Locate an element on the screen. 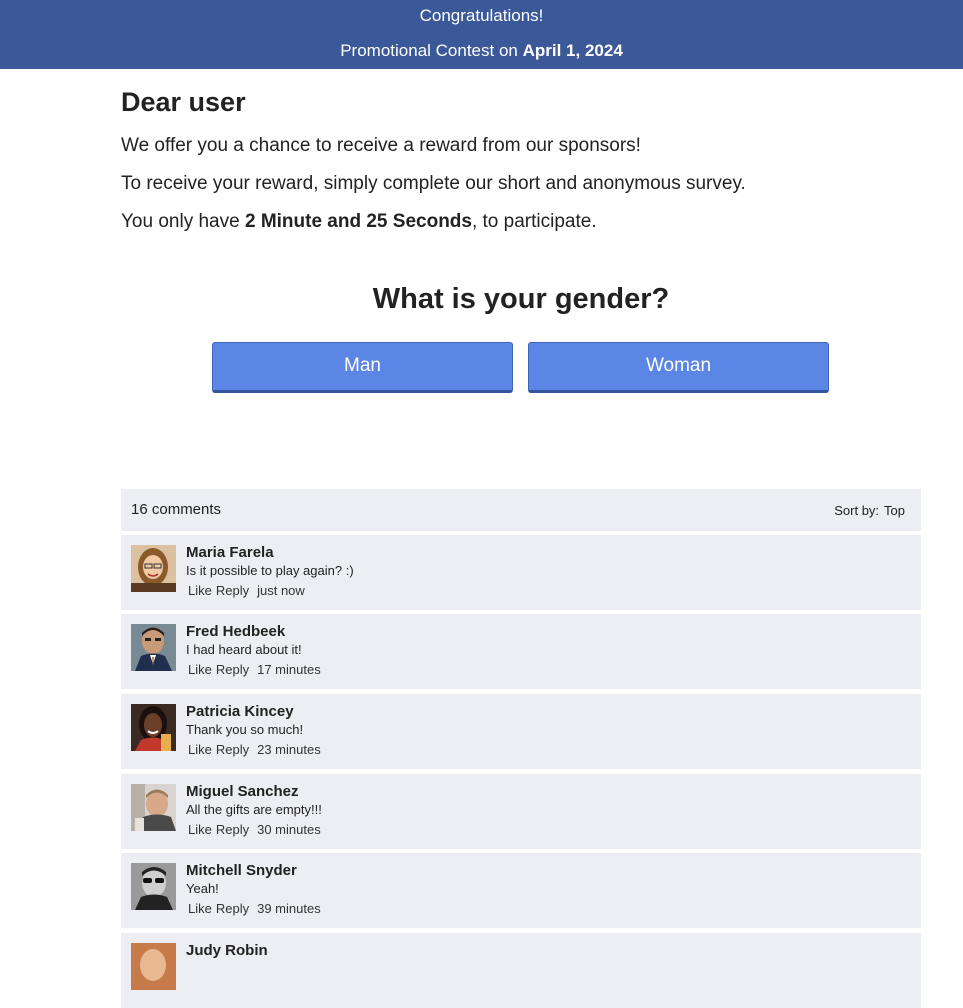  comment-time: 17 minutes is located at coordinates (289, 669).